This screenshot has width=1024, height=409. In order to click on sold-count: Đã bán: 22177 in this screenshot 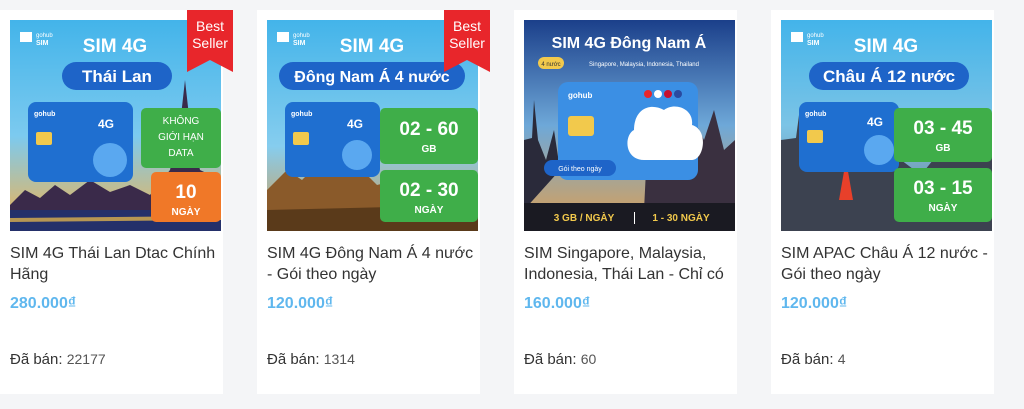, I will do `click(58, 359)`.